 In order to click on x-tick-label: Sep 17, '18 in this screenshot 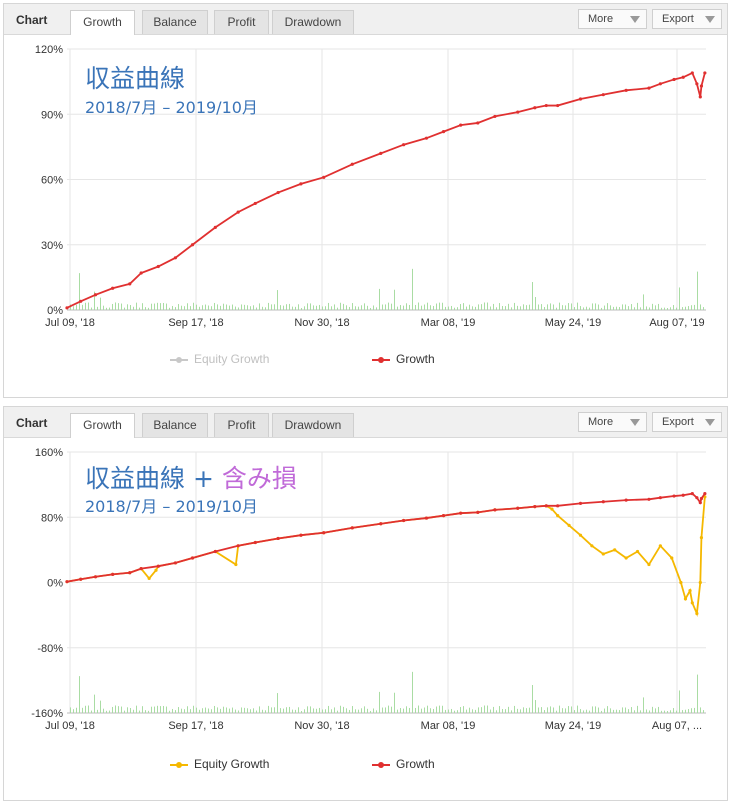, I will do `click(195, 323)`.